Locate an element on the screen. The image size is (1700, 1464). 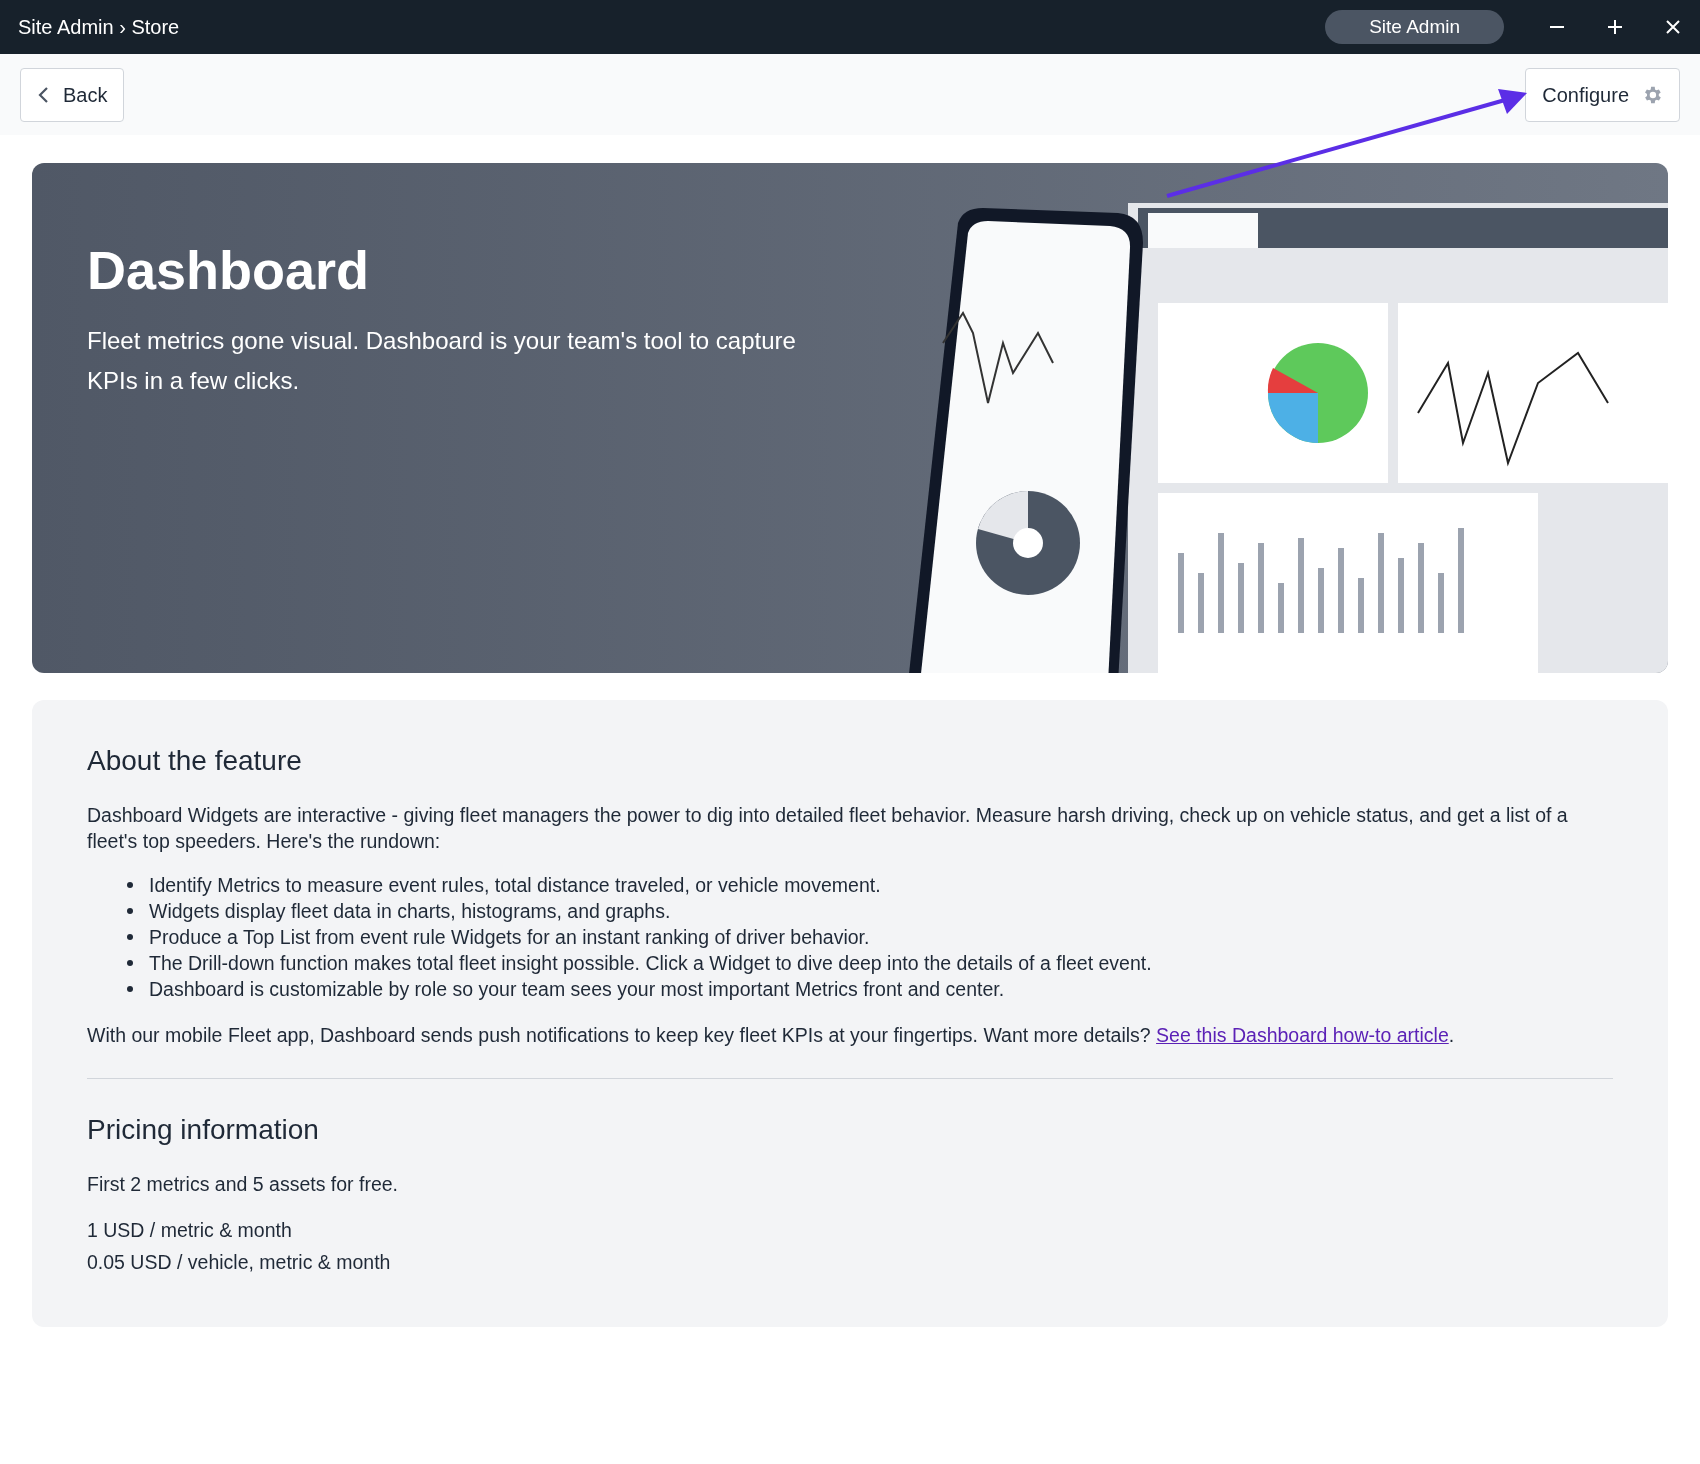
bullet-text: Identify Metrics to measure event rules, total distance traveled, or vehicle movement. is located at coordinates (515, 885).